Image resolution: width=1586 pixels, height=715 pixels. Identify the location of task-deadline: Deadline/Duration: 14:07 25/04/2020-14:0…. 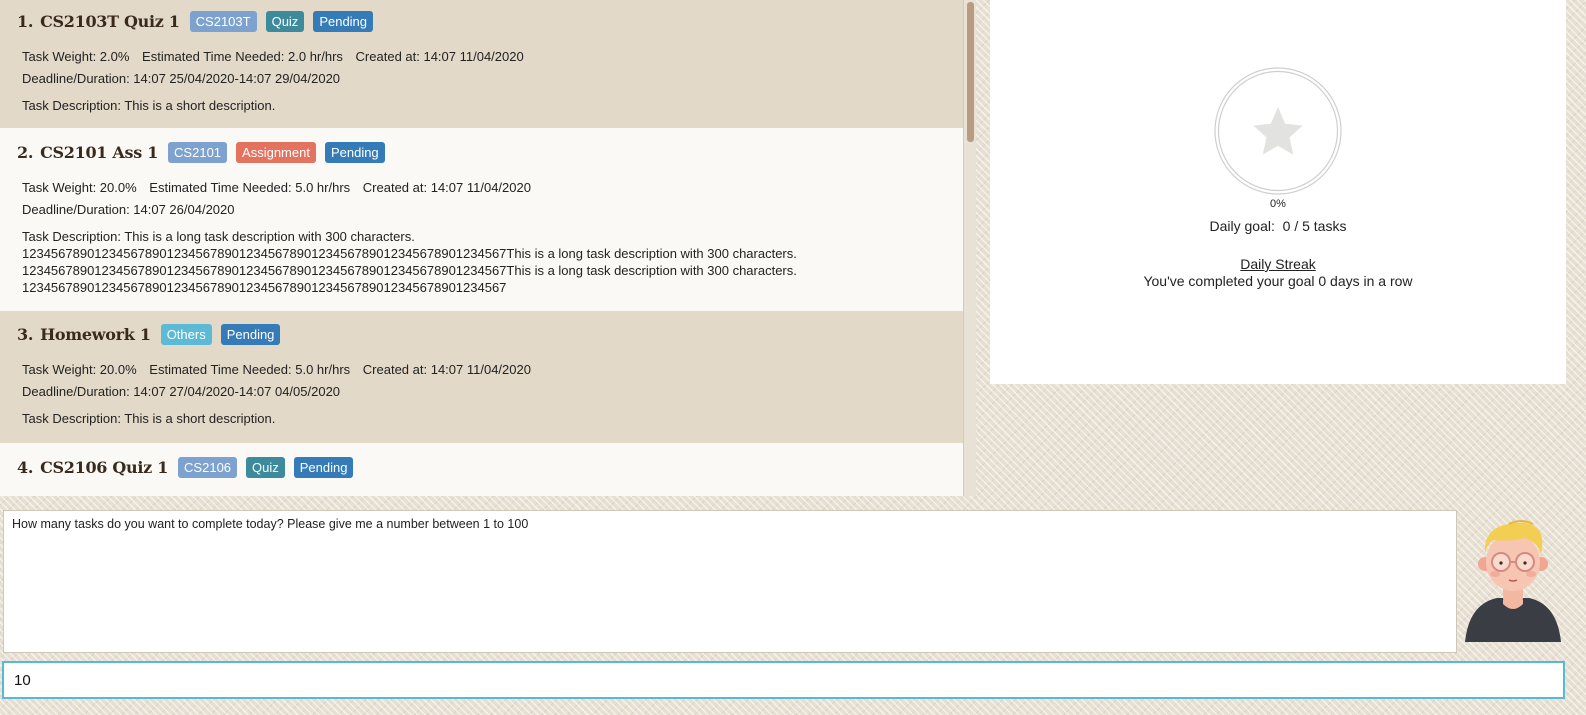
(181, 78).